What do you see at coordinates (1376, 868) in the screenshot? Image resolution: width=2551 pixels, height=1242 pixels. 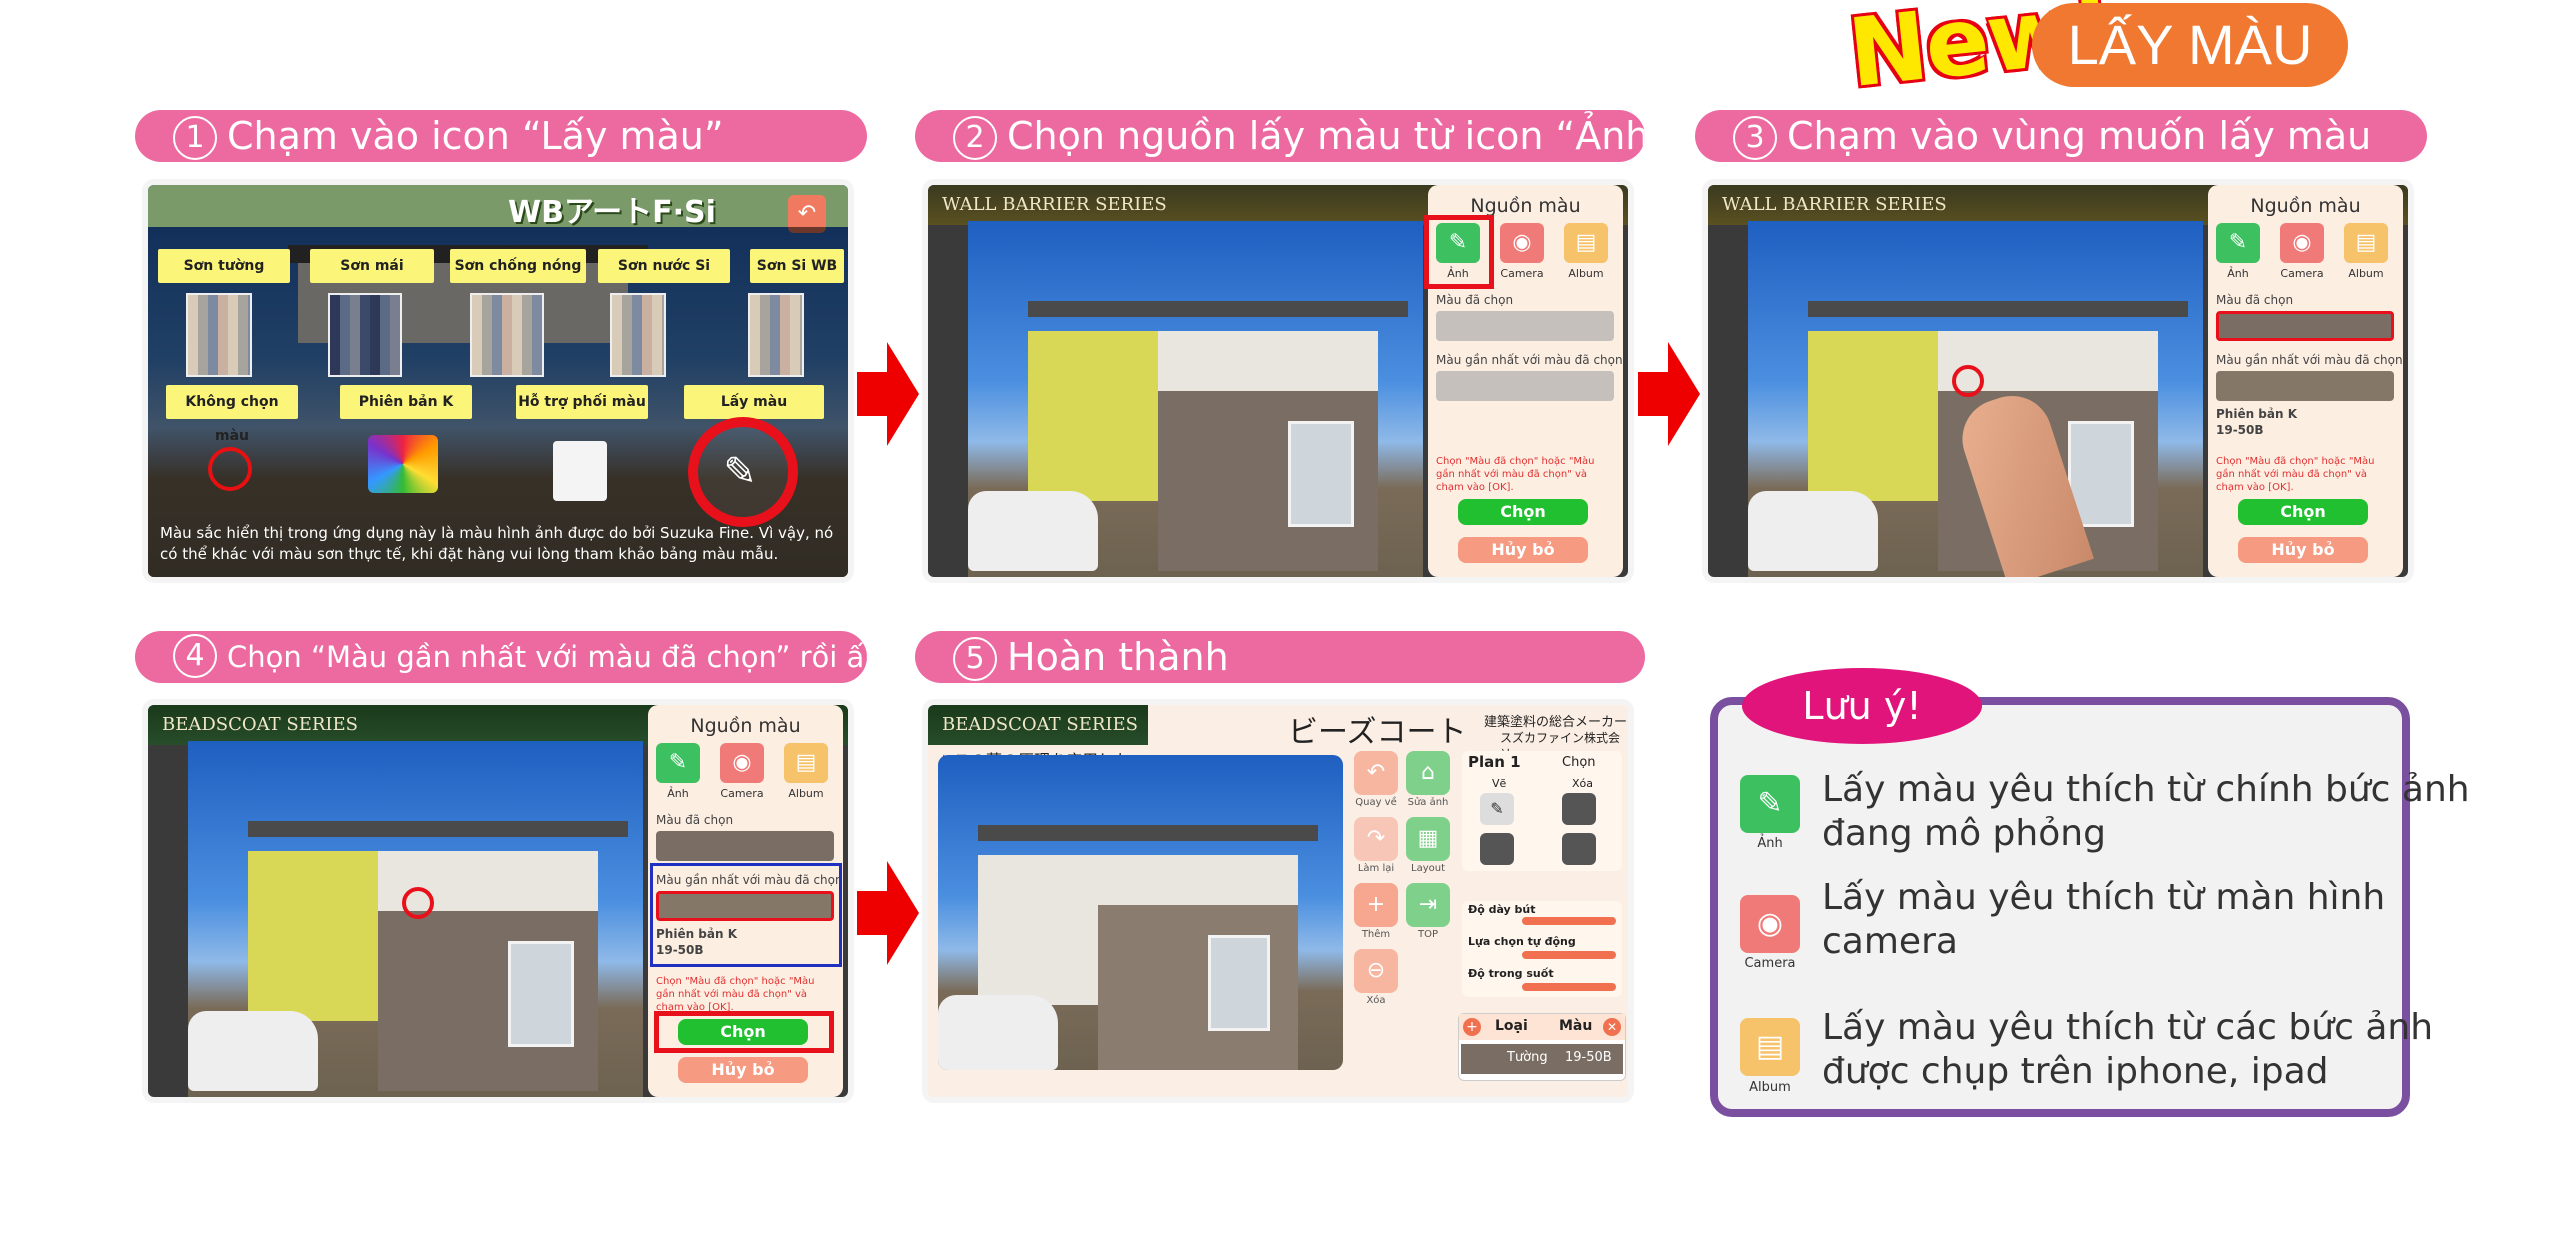 I see `redo-label: Làm lại` at bounding box center [1376, 868].